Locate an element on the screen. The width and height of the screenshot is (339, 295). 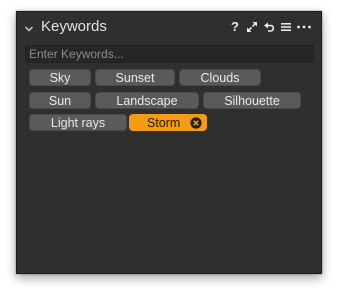
keyword-tag-label: Storm is located at coordinates (164, 123).